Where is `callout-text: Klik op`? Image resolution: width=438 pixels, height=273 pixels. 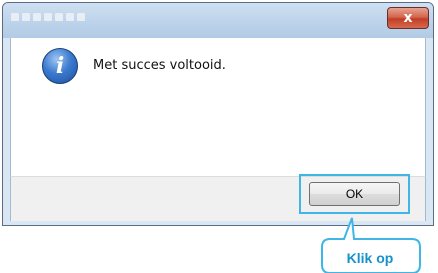 callout-text: Klik op is located at coordinates (370, 258).